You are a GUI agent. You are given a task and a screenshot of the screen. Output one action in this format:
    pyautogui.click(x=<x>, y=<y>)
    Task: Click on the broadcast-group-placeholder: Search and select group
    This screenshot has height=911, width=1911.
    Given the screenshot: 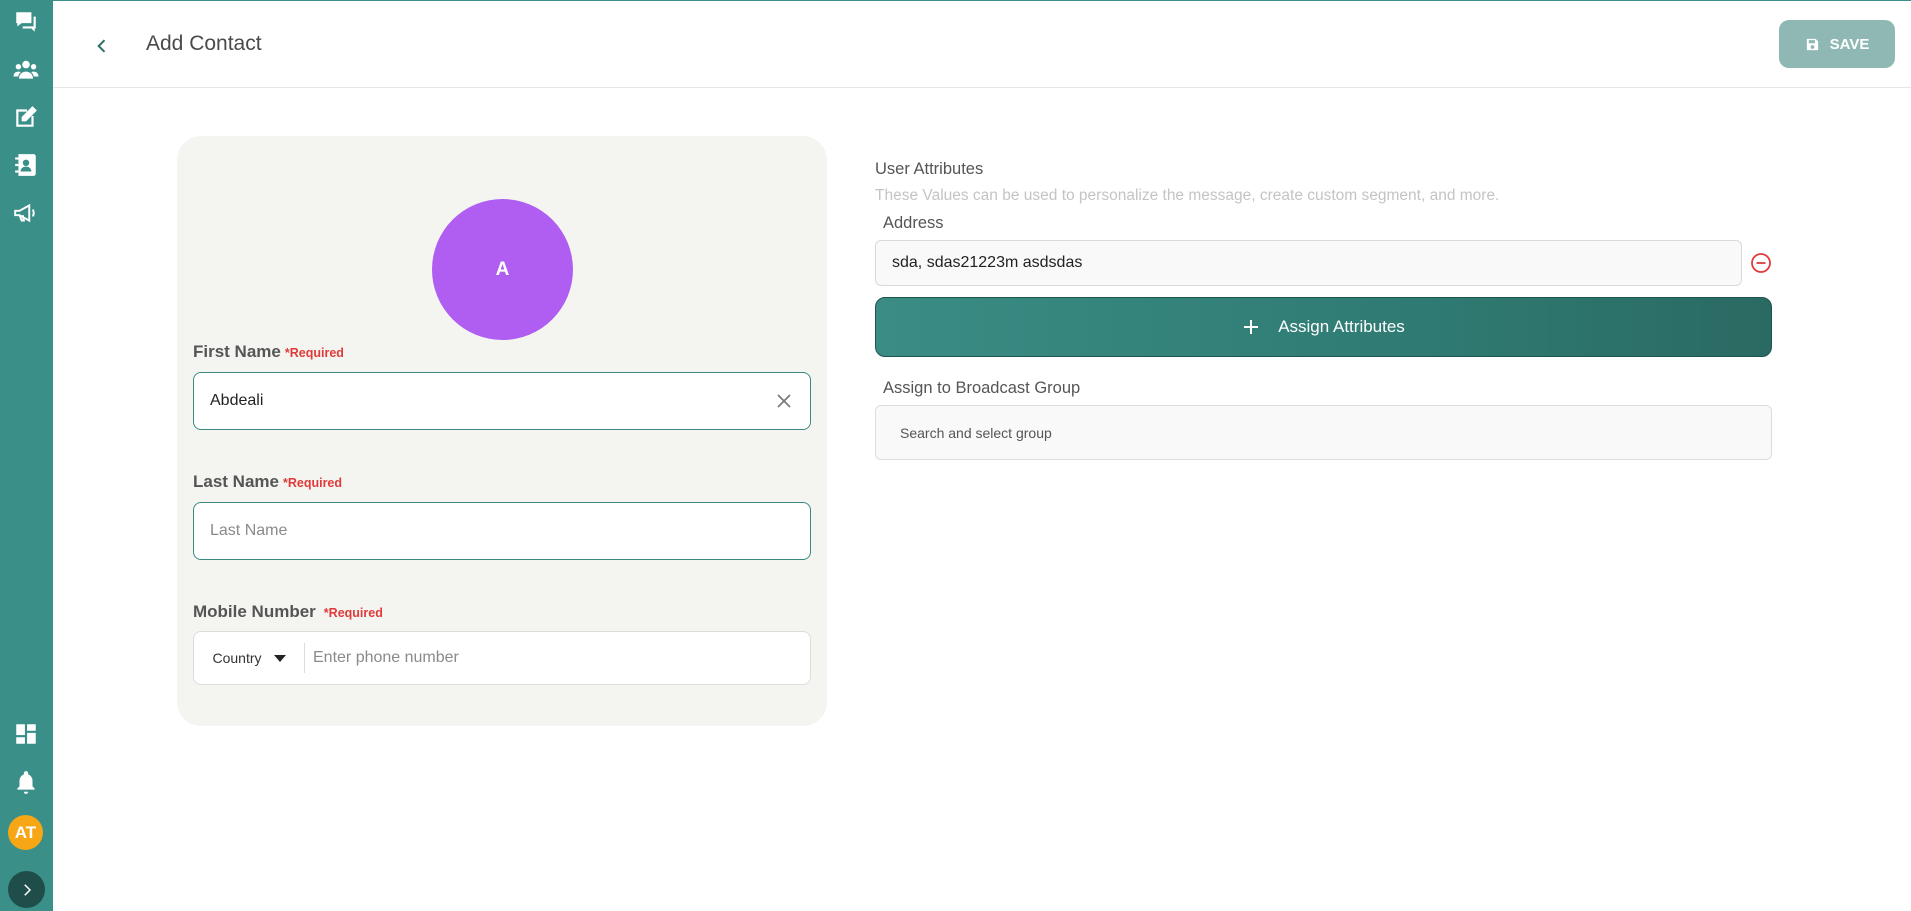 What is the action you would take?
    pyautogui.click(x=976, y=432)
    